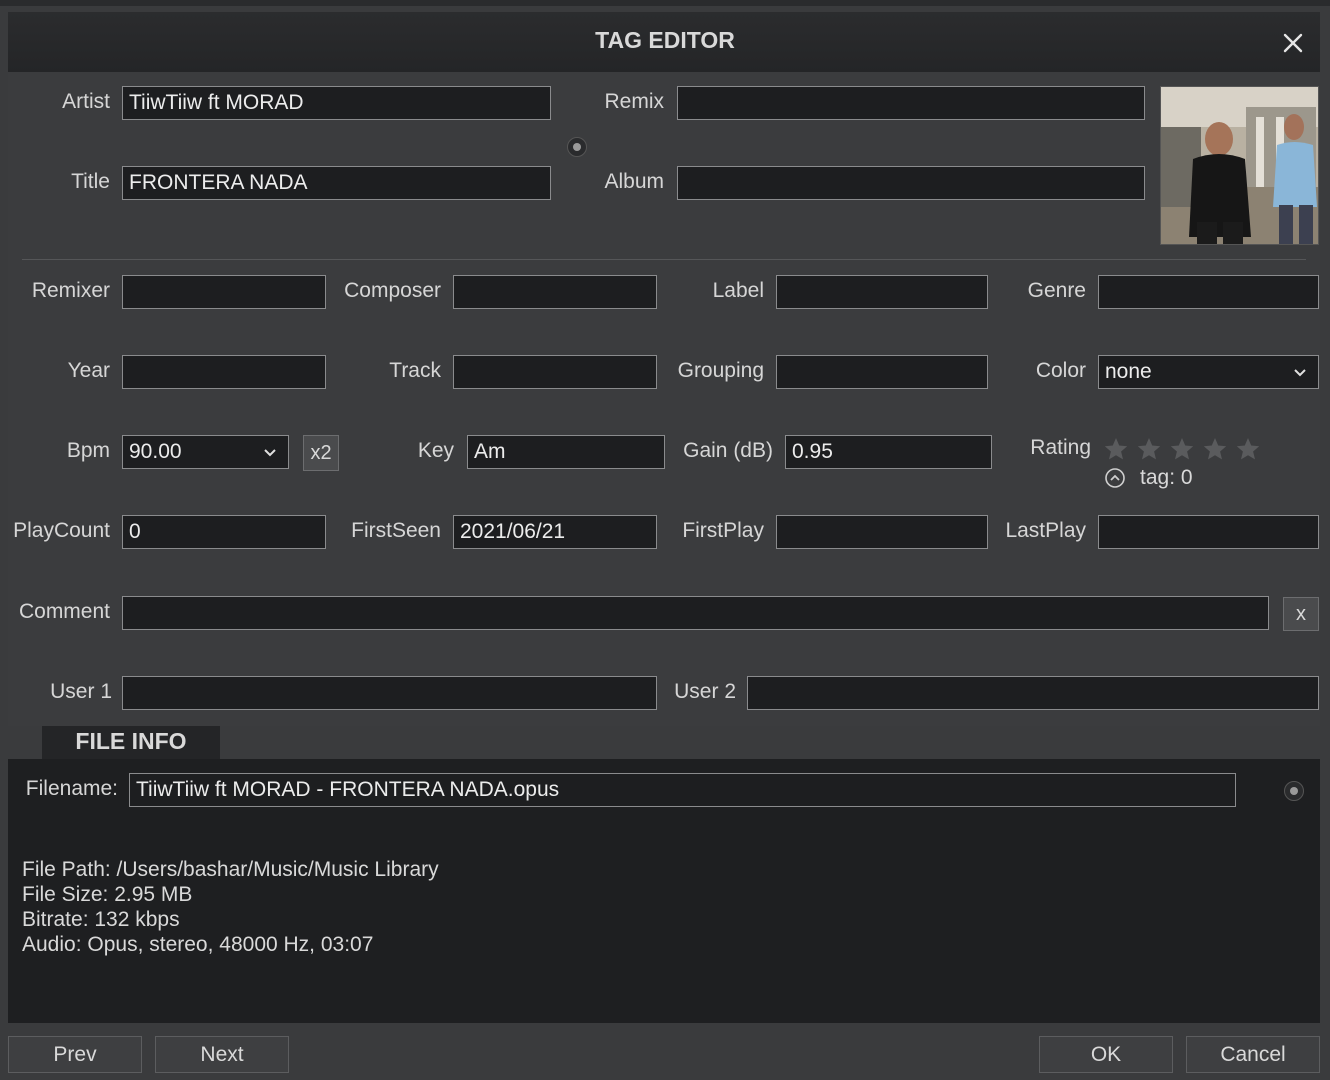 The width and height of the screenshot is (1330, 1080). I want to click on comment-input, so click(695, 613).